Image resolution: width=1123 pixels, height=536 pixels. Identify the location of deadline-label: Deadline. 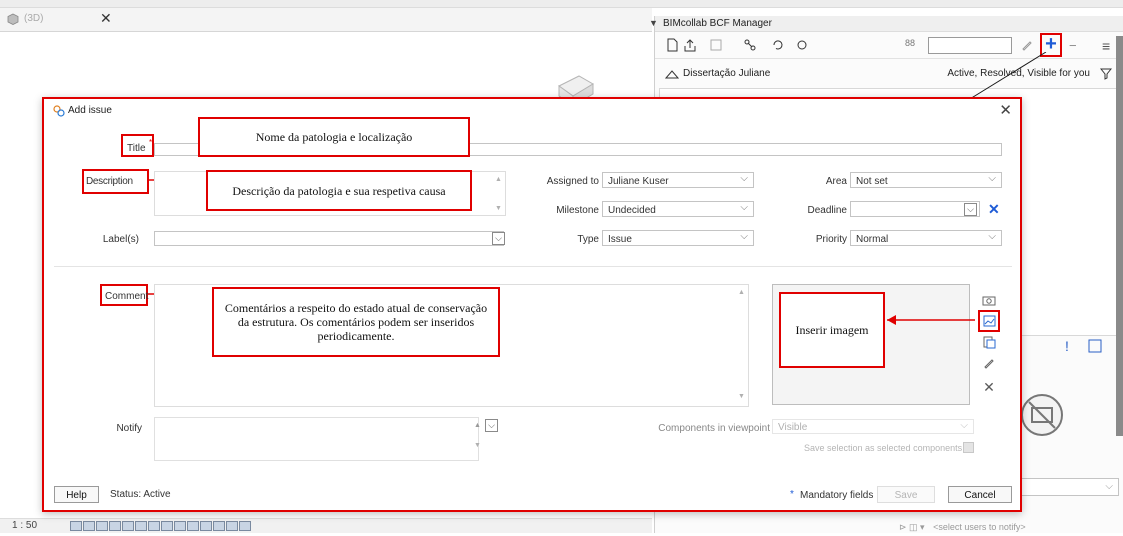
(827, 210).